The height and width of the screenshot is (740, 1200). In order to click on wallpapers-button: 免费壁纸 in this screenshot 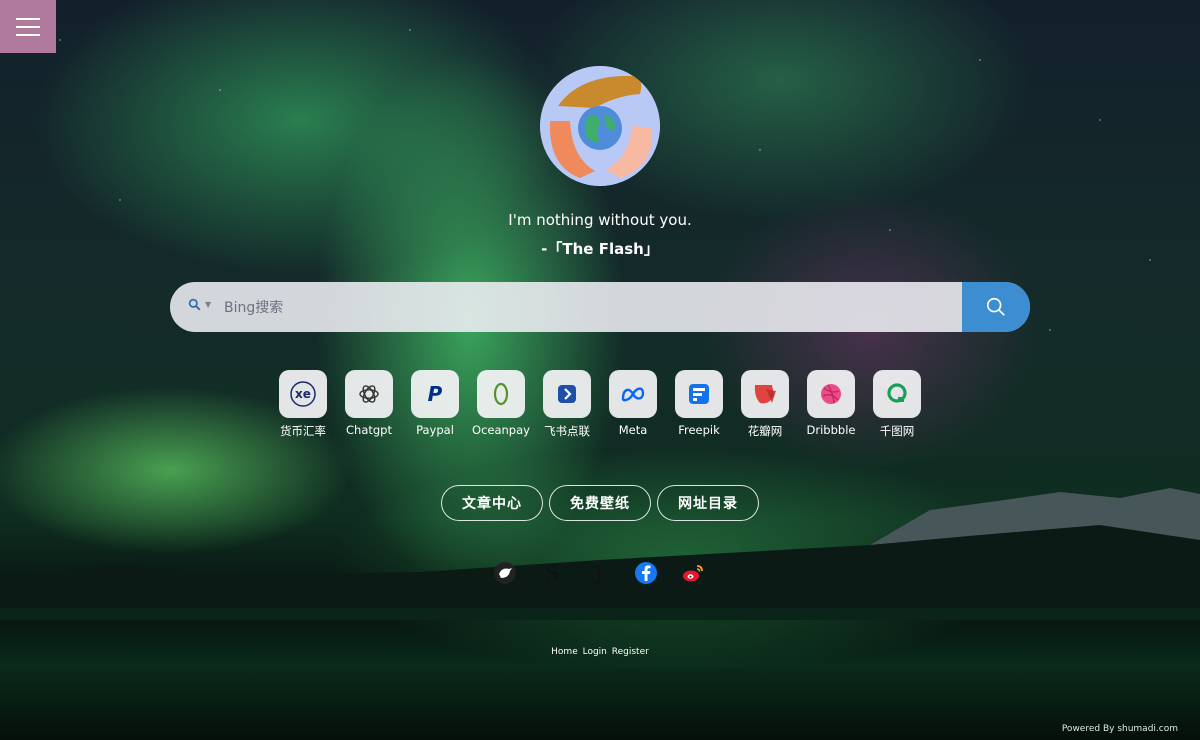, I will do `click(600, 503)`.